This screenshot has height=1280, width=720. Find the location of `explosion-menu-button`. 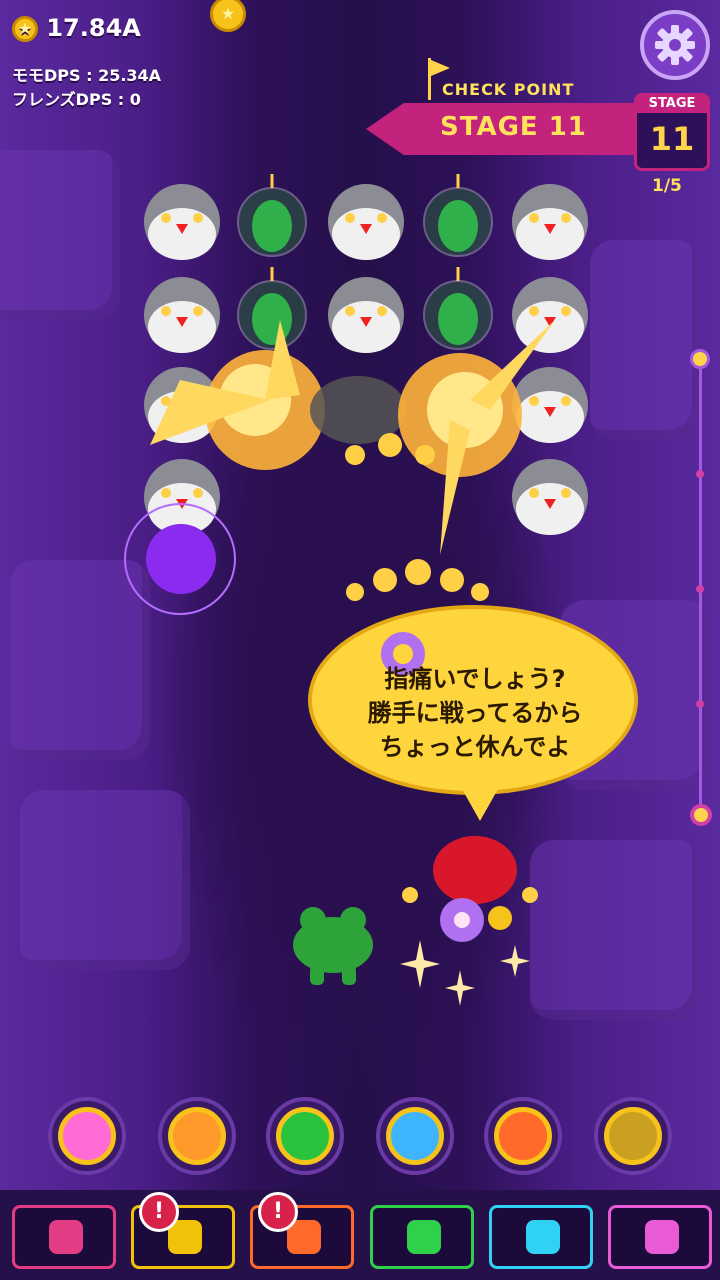

explosion-menu-button is located at coordinates (422, 1237).